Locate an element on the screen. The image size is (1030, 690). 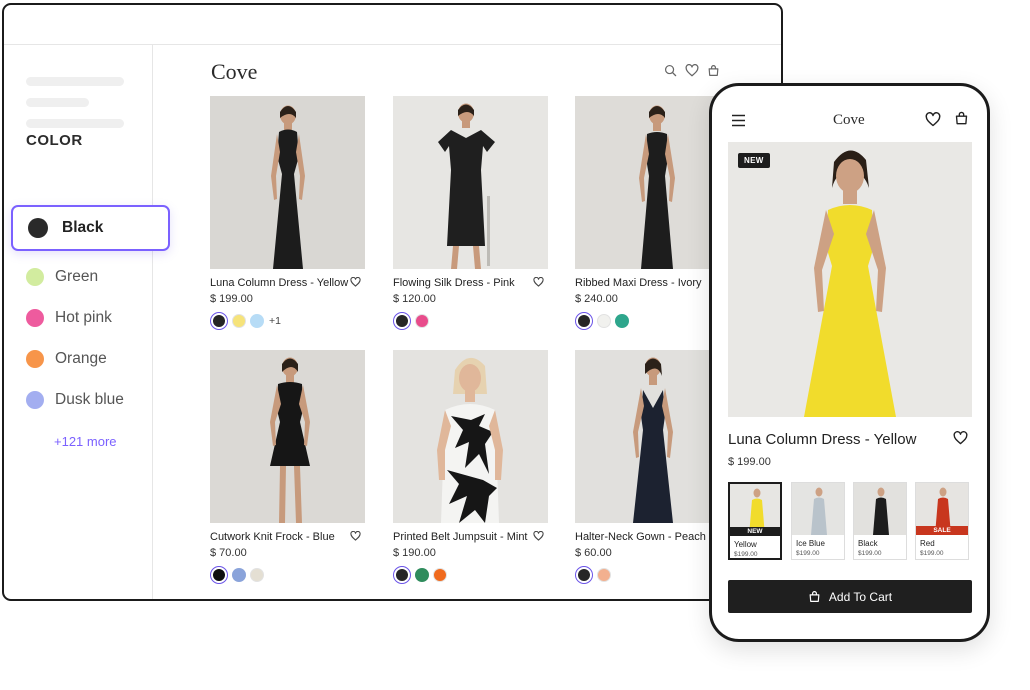
variant-ice-blue: Ice Blue $199.00 is located at coordinates (818, 521).